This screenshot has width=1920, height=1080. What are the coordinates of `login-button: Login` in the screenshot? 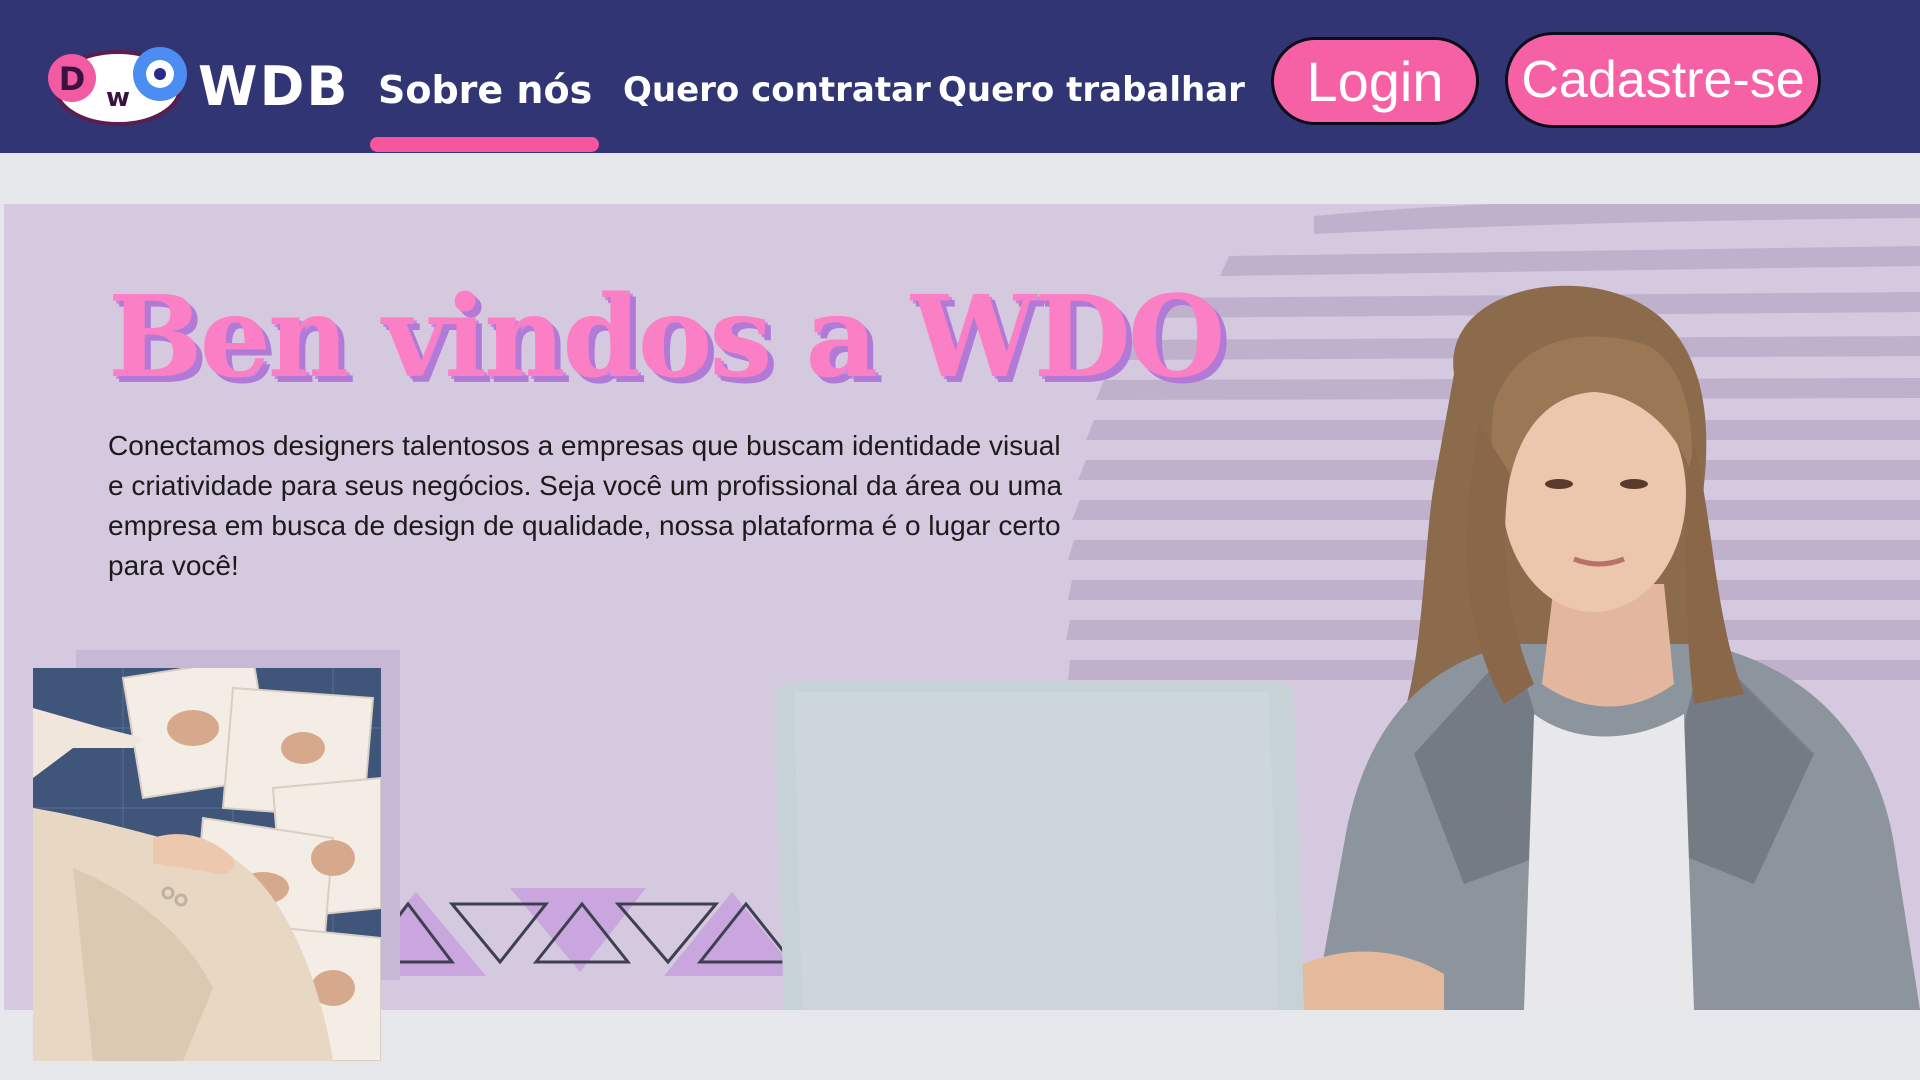 It's located at (1375, 81).